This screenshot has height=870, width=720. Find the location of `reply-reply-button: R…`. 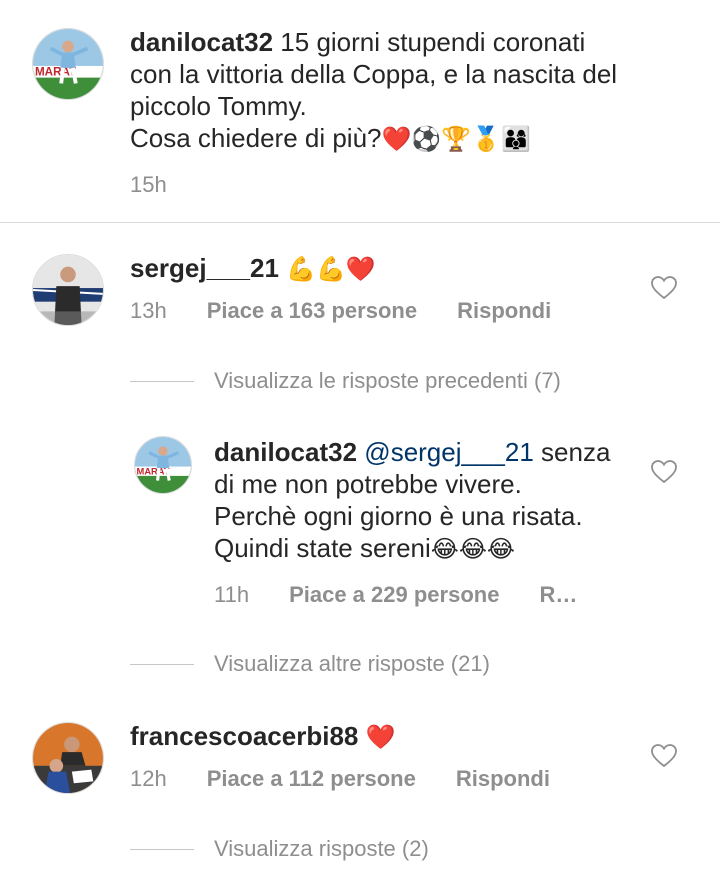

reply-reply-button: R… is located at coordinates (558, 595).